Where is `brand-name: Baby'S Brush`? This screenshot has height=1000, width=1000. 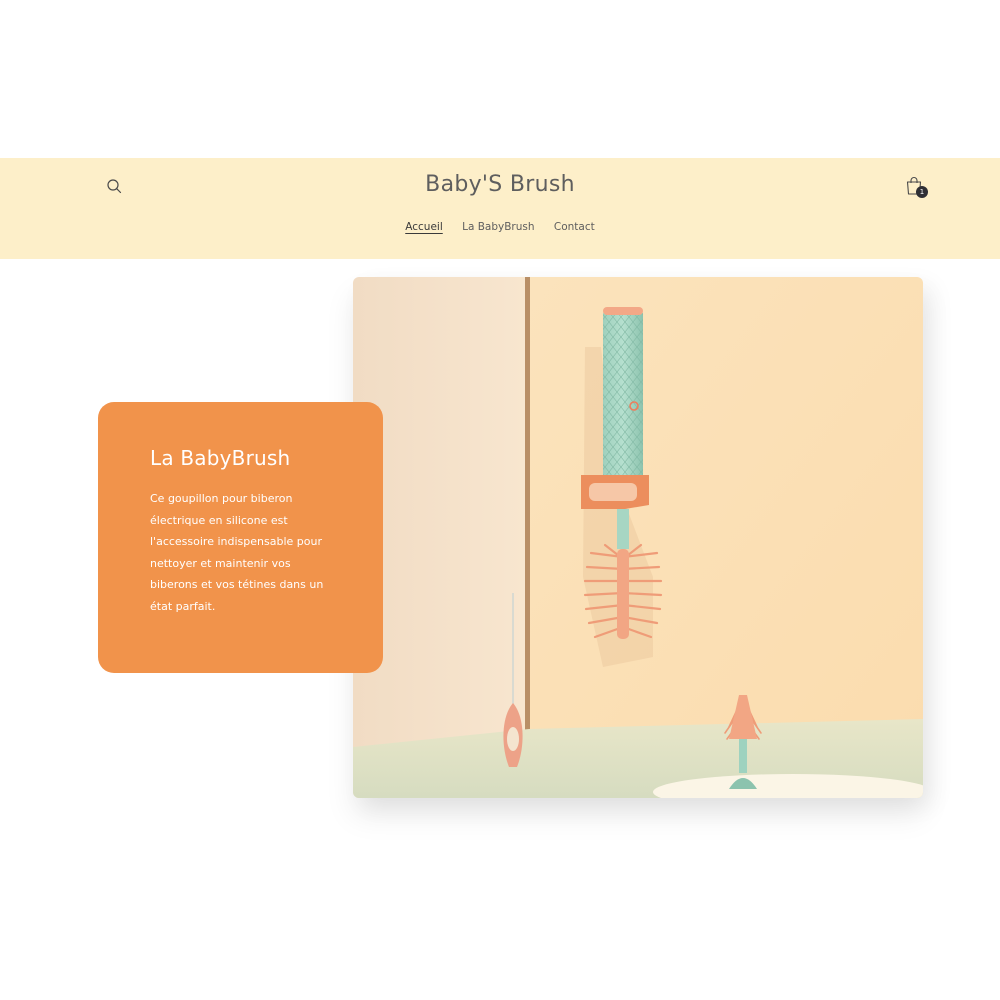
brand-name: Baby'S Brush is located at coordinates (500, 184).